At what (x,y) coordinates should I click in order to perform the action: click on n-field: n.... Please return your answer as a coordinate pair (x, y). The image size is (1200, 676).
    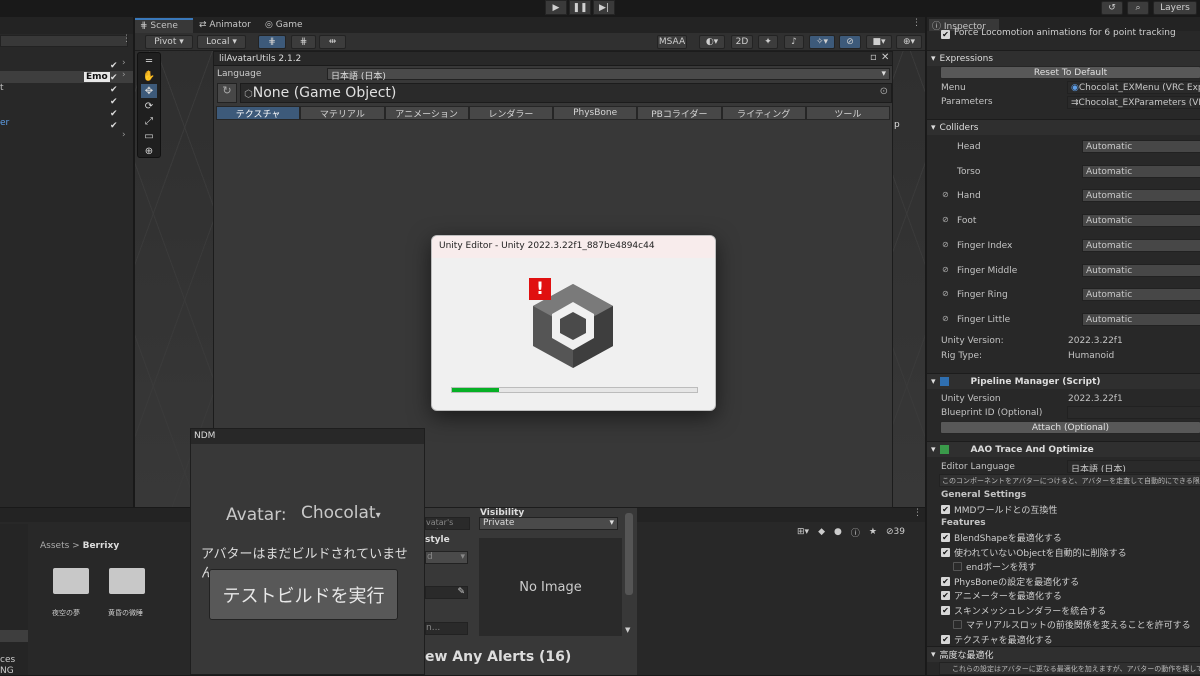
    Looking at the image, I should click on (446, 628).